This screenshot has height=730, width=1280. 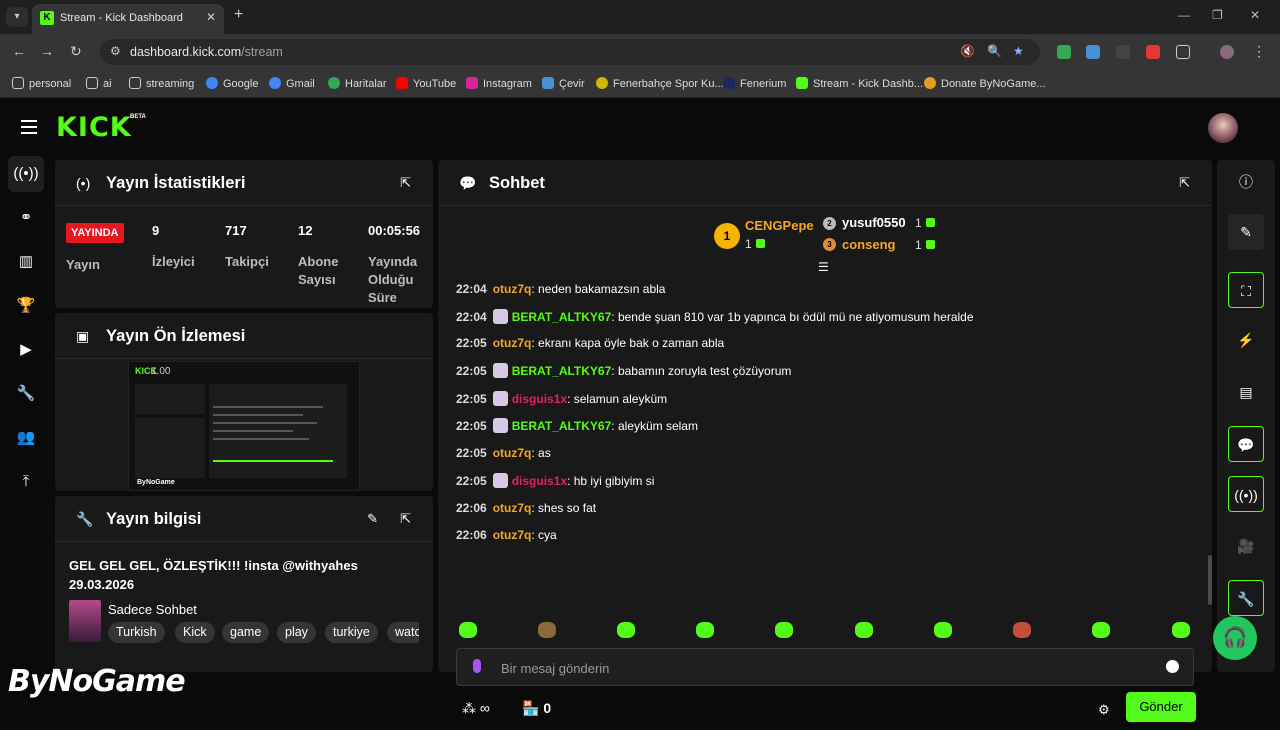 I want to click on tag-chip: wato, so click(x=403, y=632).